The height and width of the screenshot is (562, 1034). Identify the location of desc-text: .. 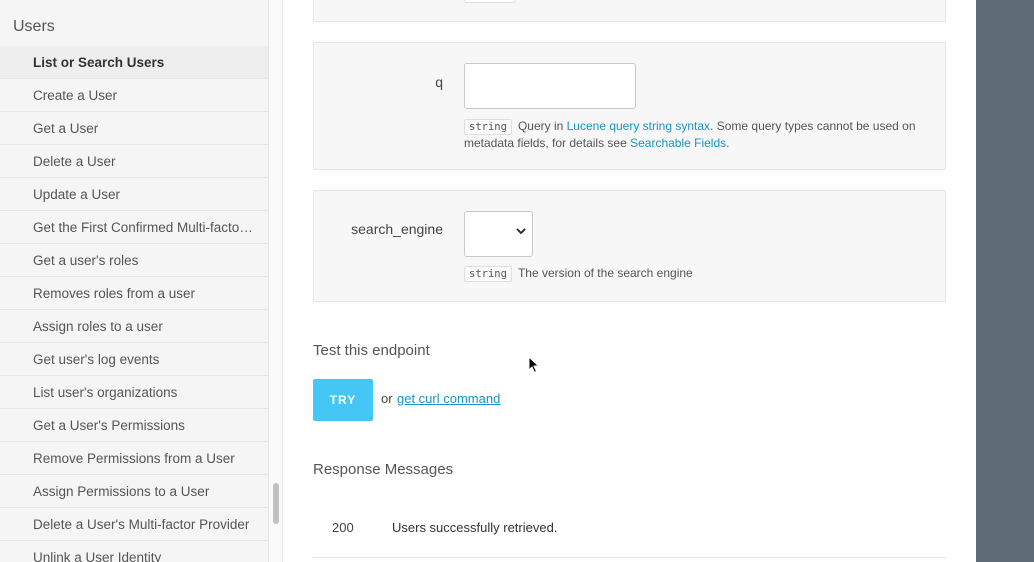
(728, 143).